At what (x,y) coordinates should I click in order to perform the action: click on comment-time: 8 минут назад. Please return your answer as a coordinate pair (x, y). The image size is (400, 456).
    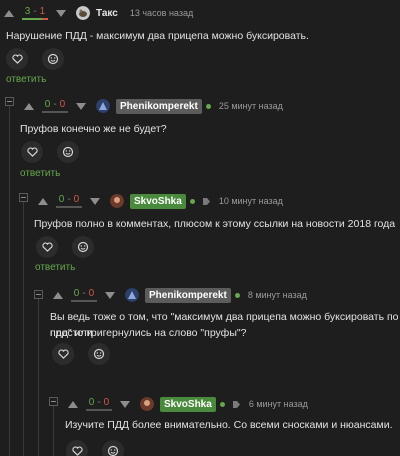
    Looking at the image, I should click on (277, 295).